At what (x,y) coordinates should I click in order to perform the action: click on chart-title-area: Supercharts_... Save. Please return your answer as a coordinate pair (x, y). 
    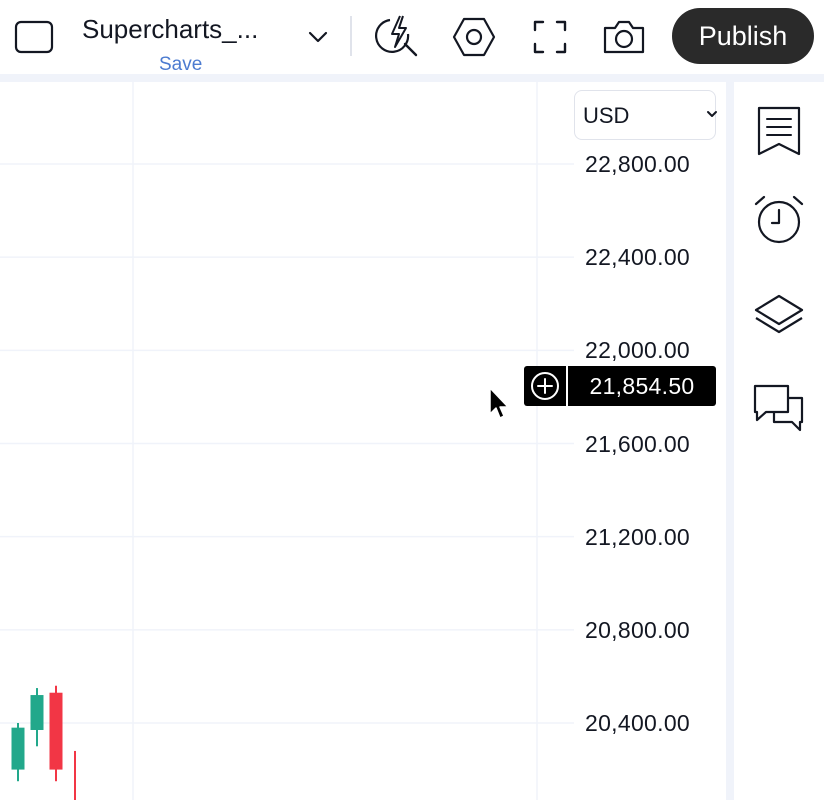
    Looking at the image, I should click on (182, 43).